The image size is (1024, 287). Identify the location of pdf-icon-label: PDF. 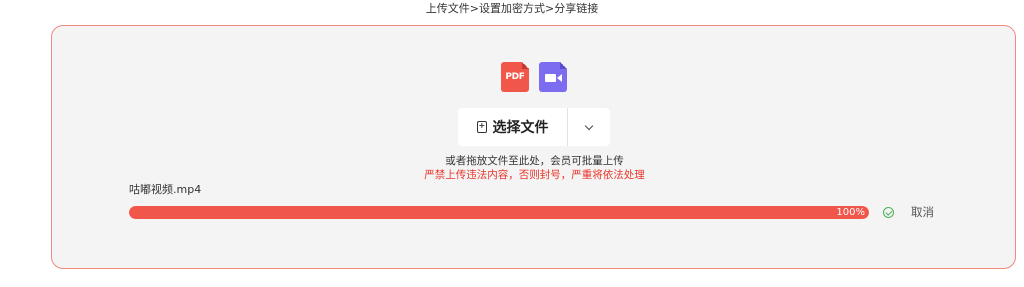
(515, 77).